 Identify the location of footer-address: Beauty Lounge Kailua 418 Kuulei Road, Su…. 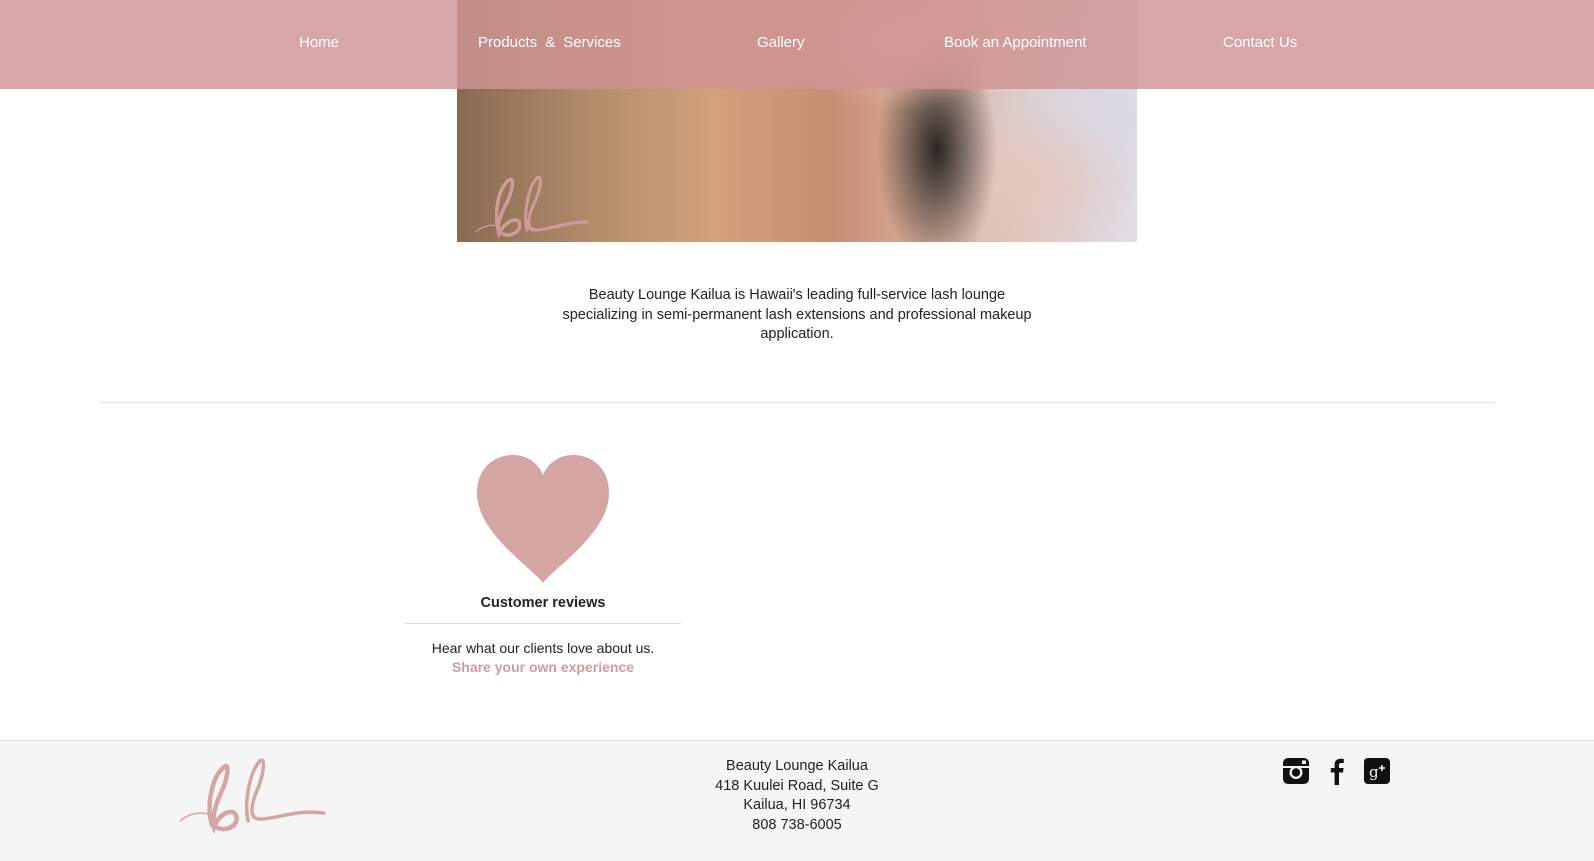
(797, 796).